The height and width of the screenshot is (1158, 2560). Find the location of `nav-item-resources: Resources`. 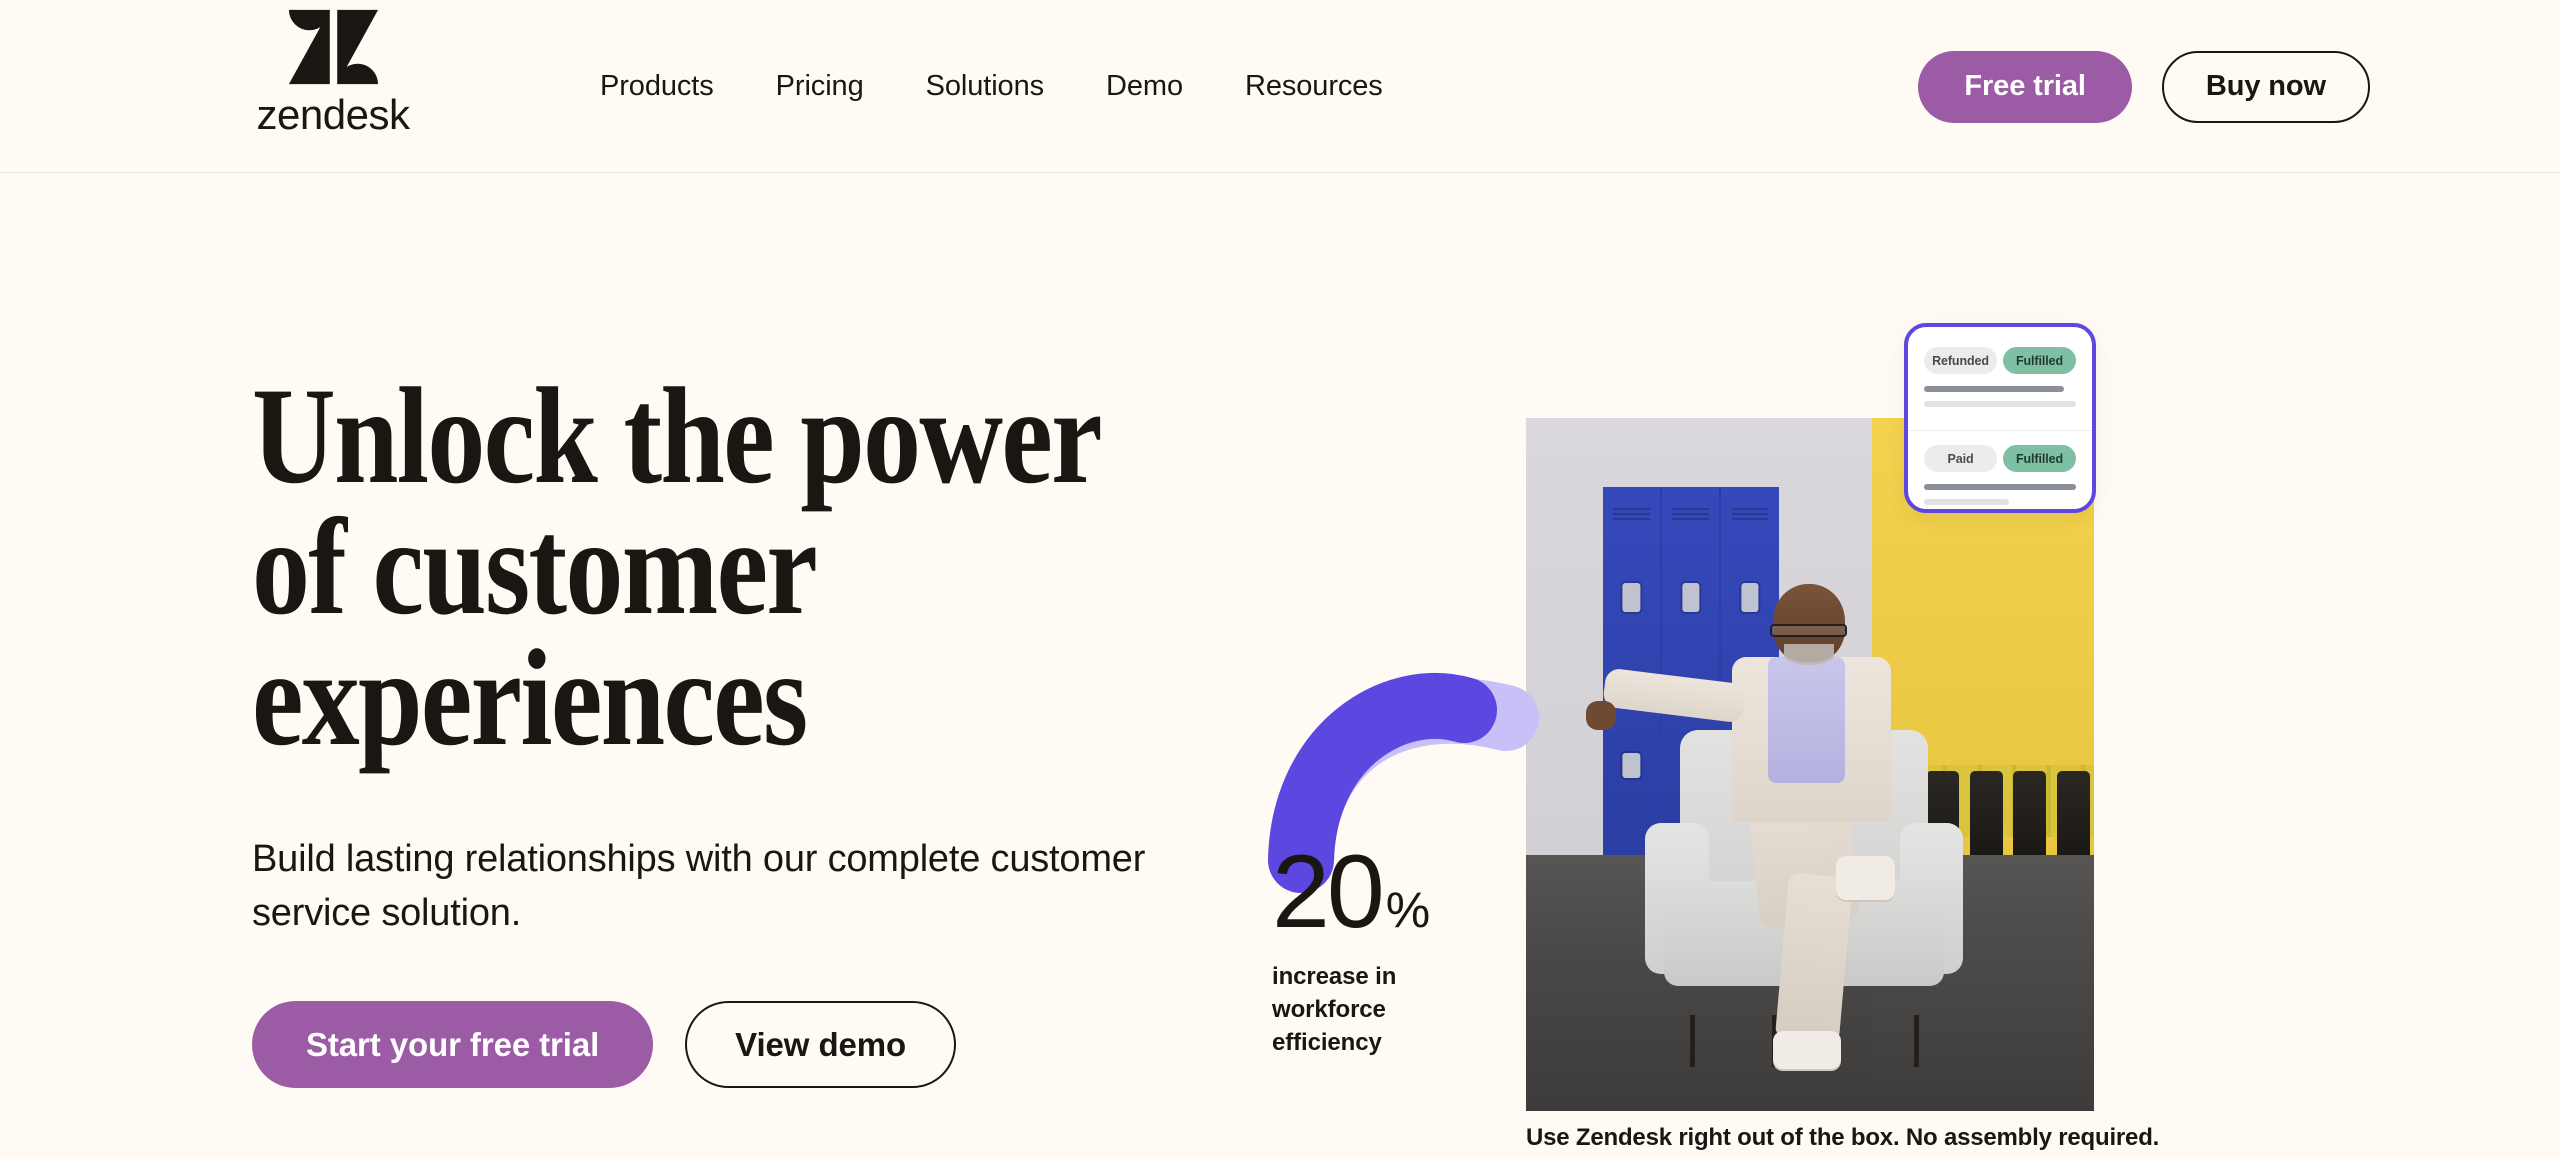

nav-item-resources: Resources is located at coordinates (1314, 86).